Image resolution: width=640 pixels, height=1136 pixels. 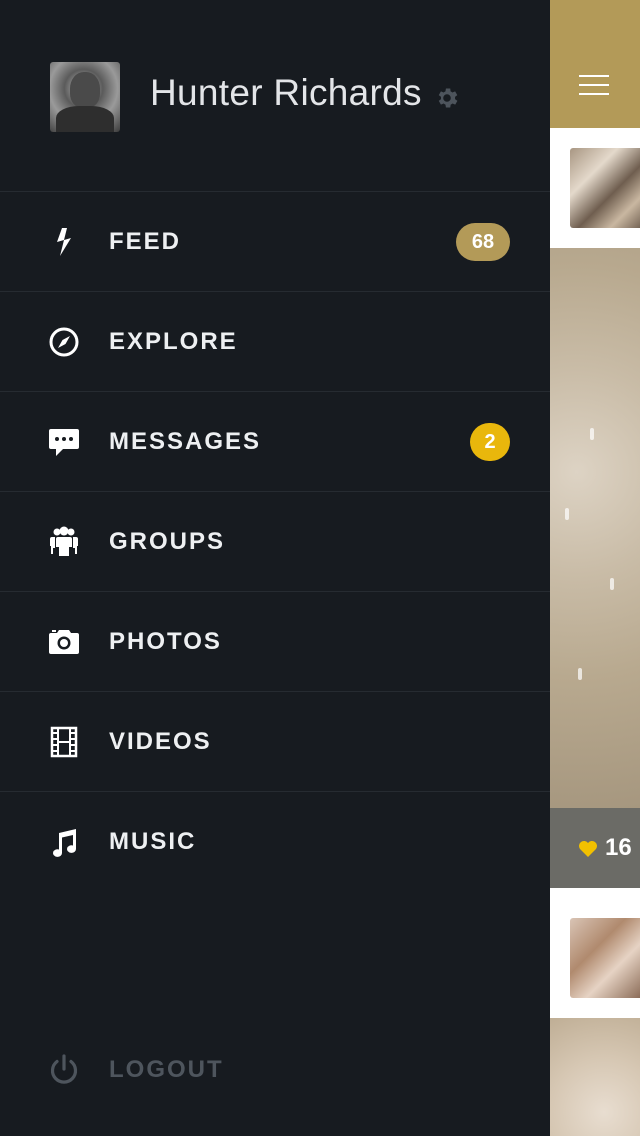 I want to click on menu-item-label: PHOTOS, so click(x=165, y=641).